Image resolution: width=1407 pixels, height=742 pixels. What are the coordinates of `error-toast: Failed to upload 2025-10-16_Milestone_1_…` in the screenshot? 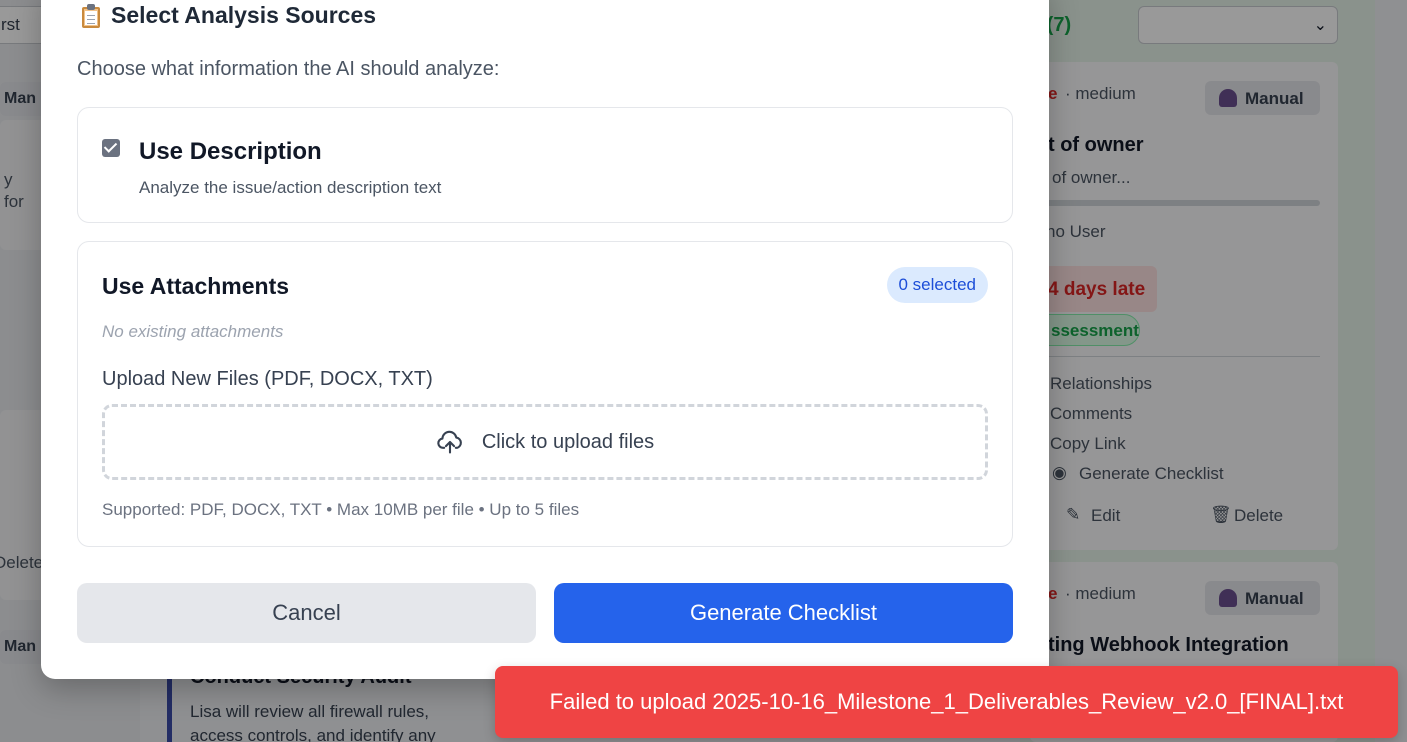 It's located at (946, 702).